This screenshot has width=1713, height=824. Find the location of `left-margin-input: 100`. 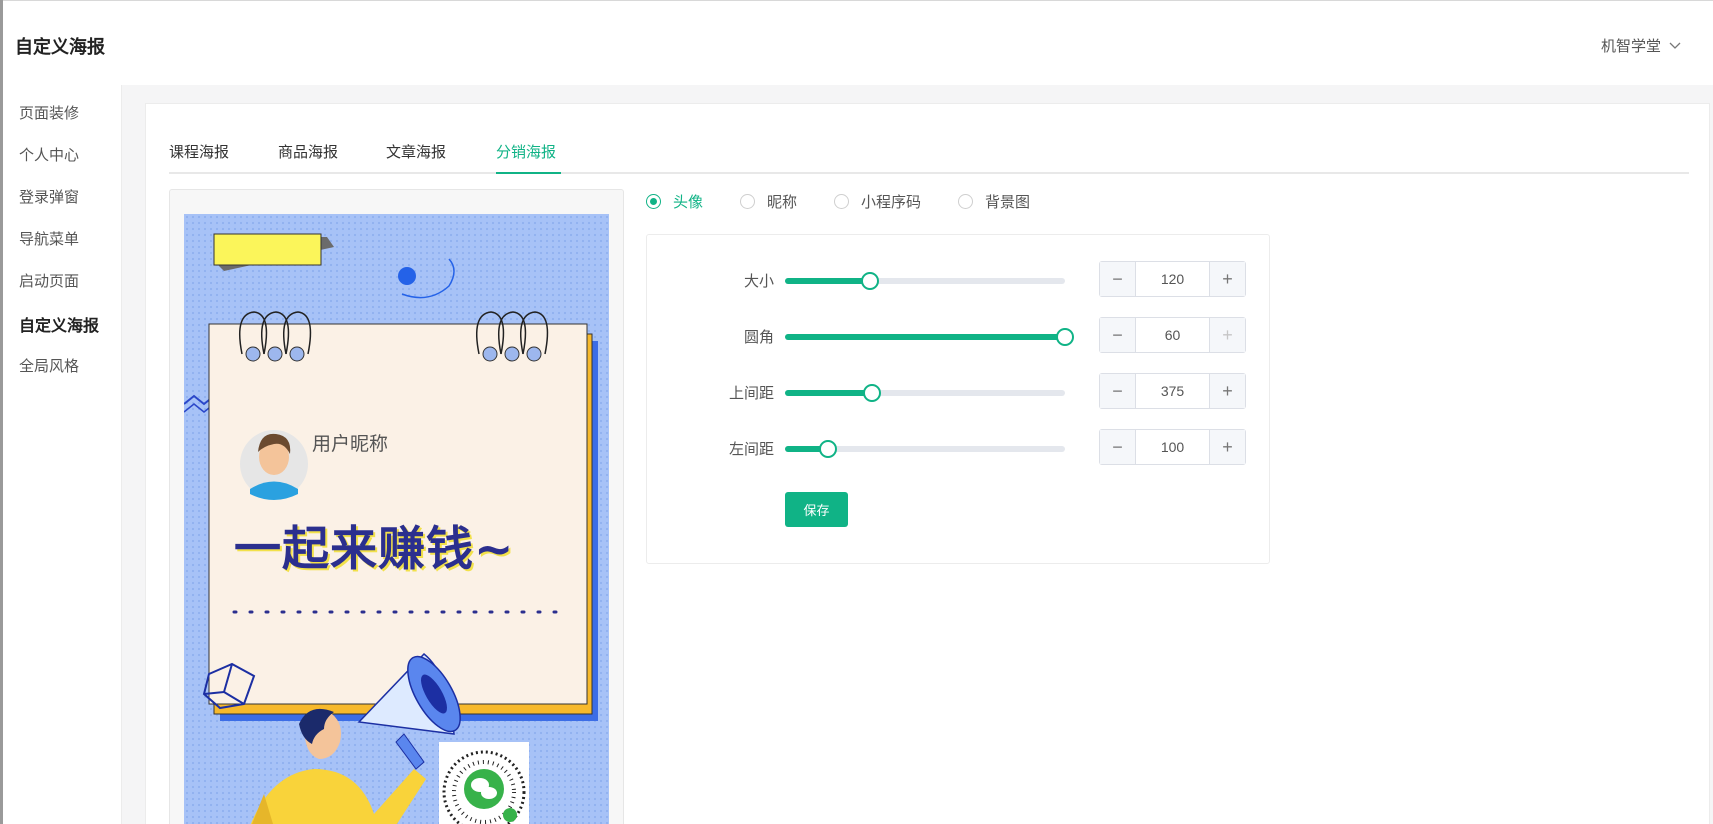

left-margin-input: 100 is located at coordinates (1172, 447).